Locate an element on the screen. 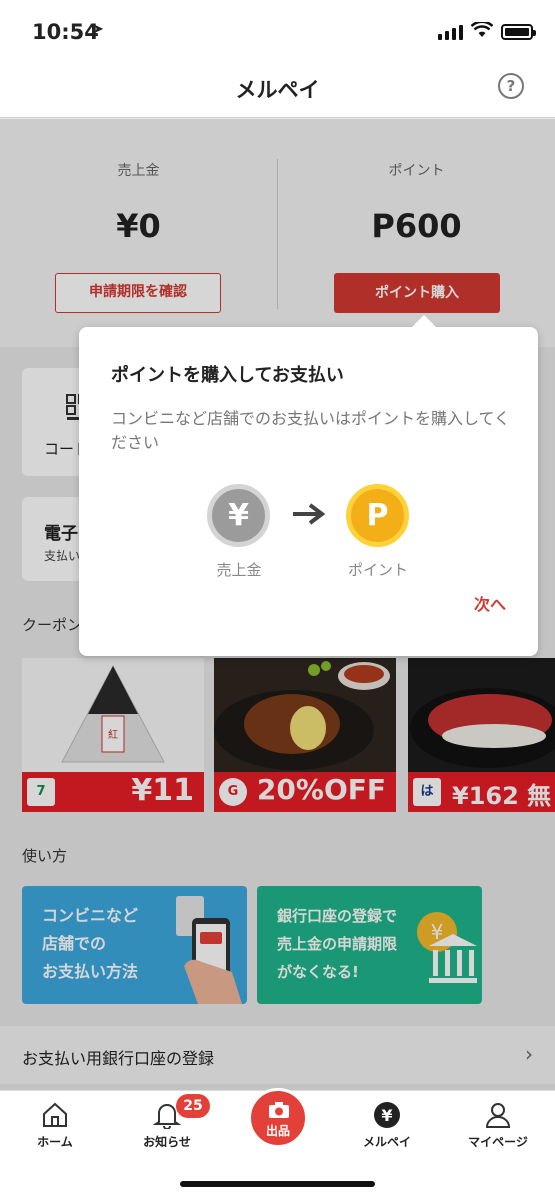  to-label: ポイント is located at coordinates (377, 570).